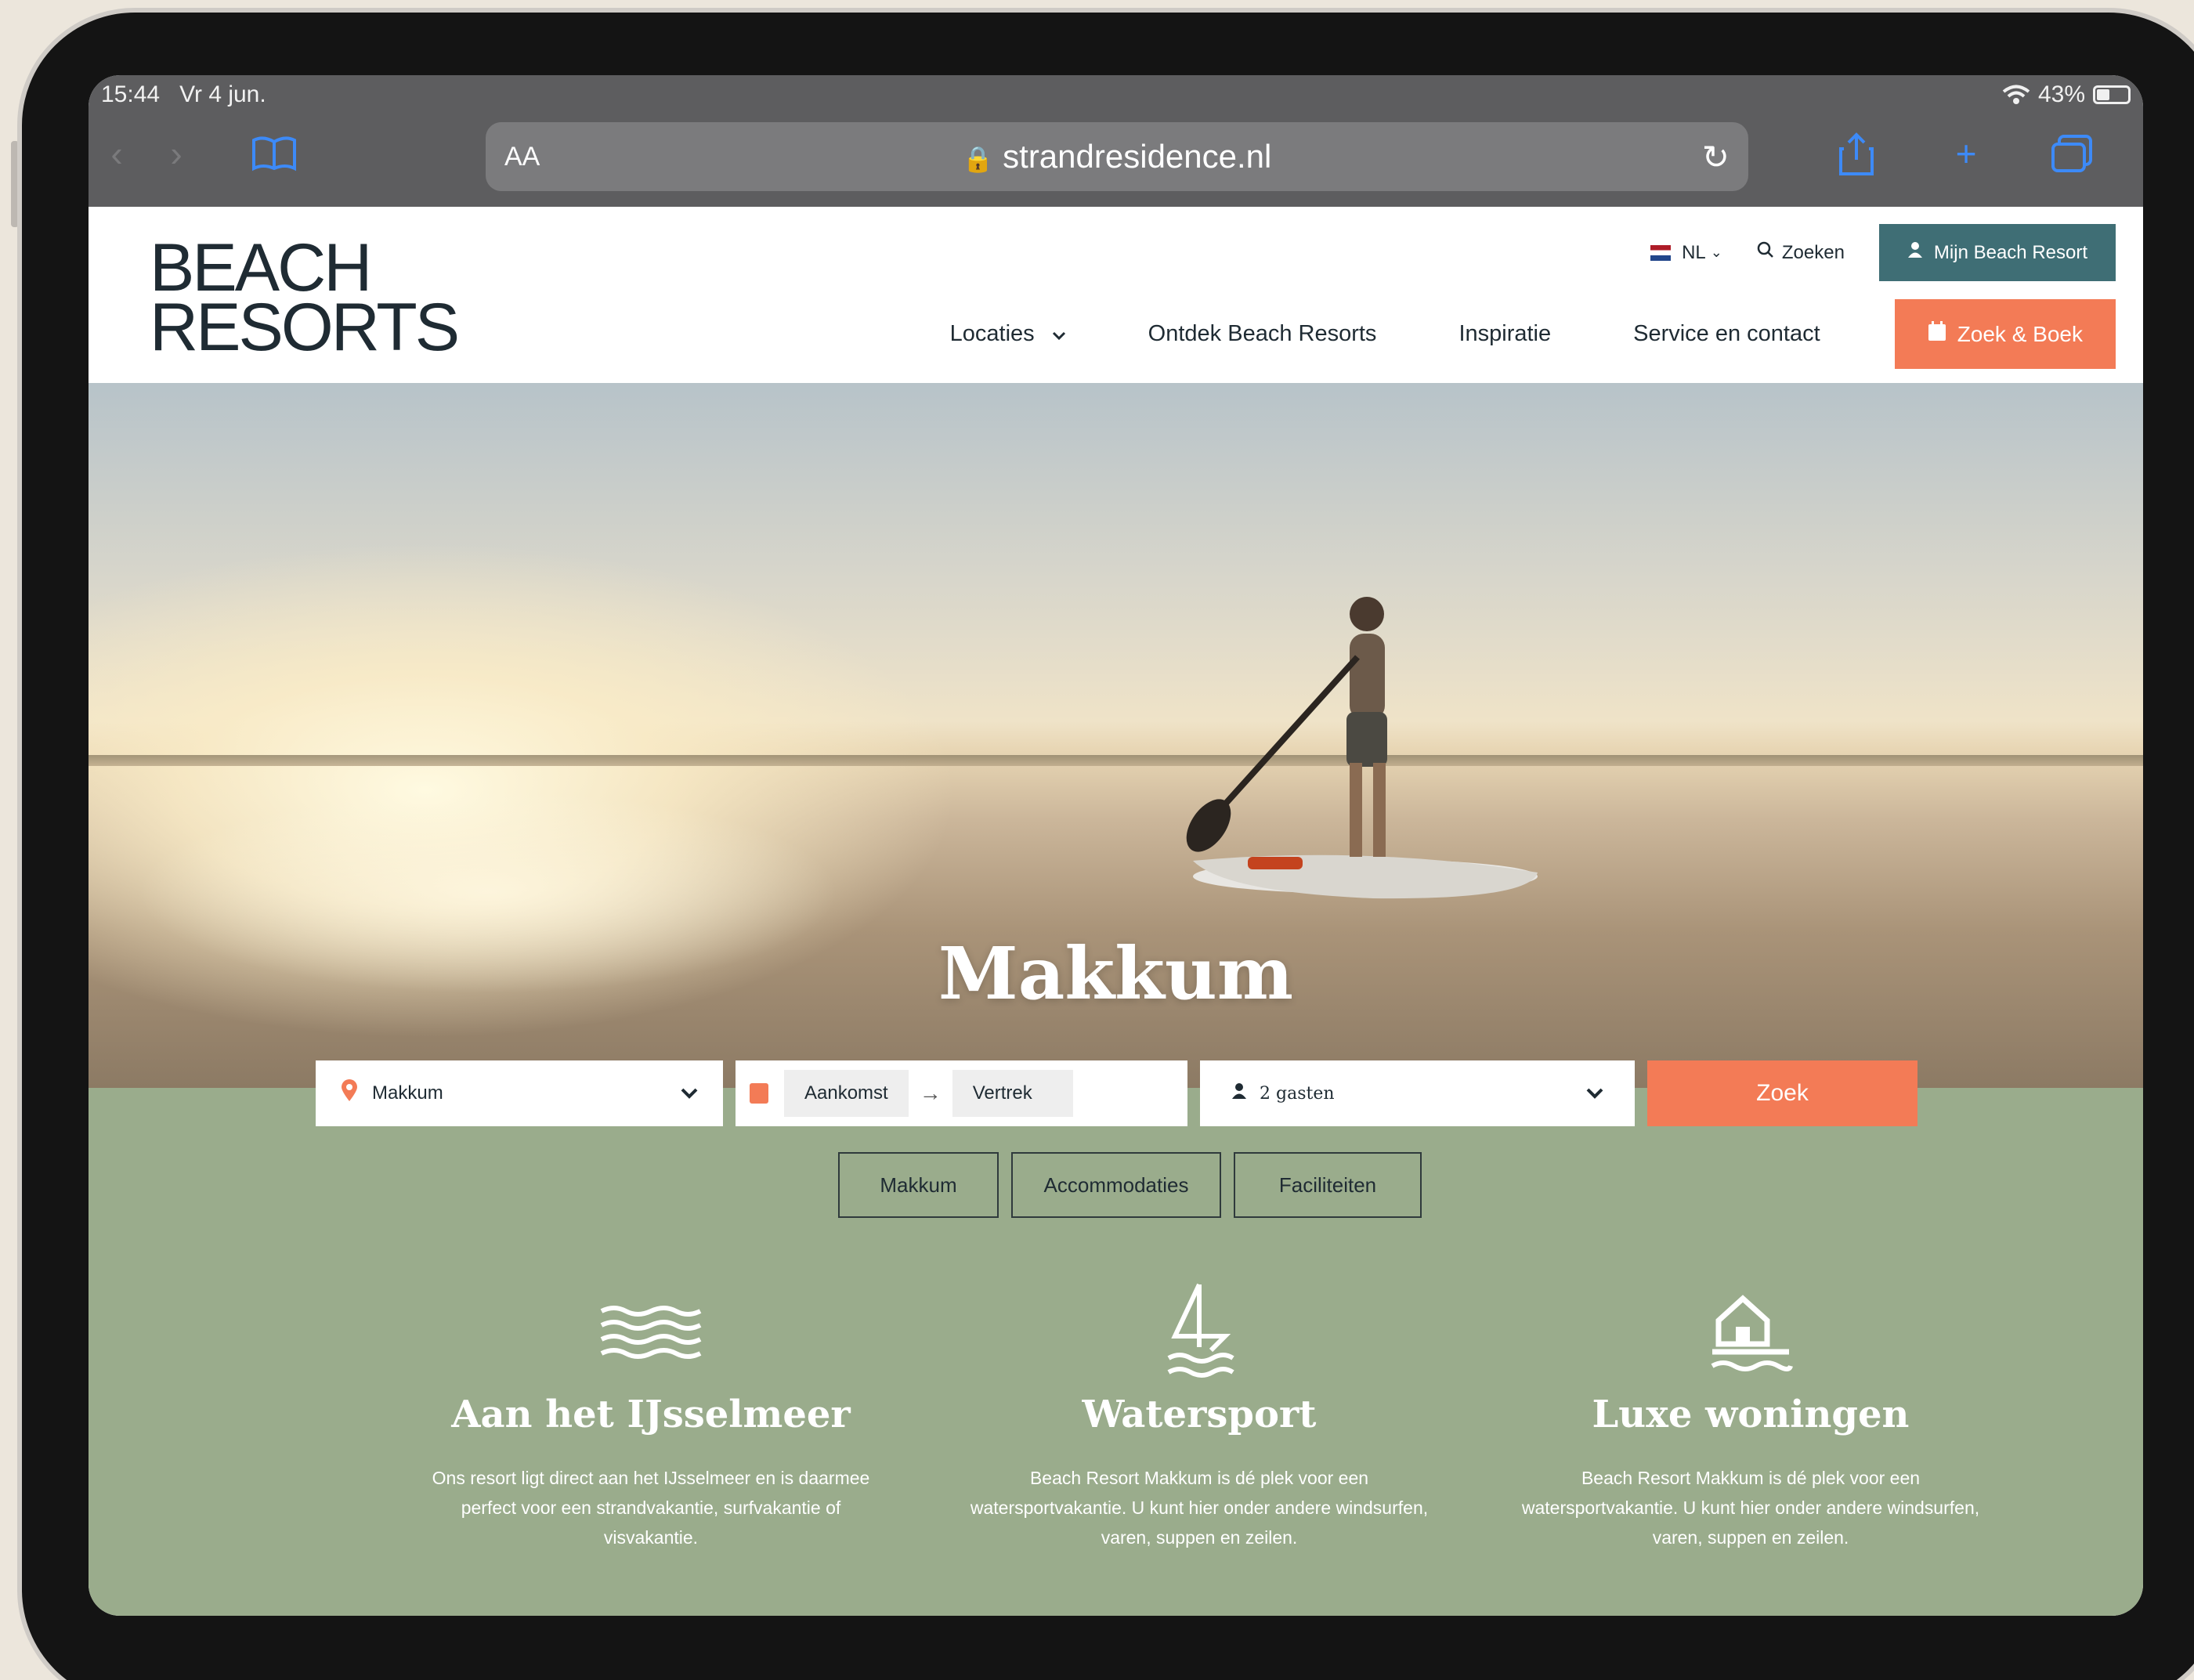 The height and width of the screenshot is (1680, 2194). I want to click on reload-icon: ↻, so click(1716, 157).